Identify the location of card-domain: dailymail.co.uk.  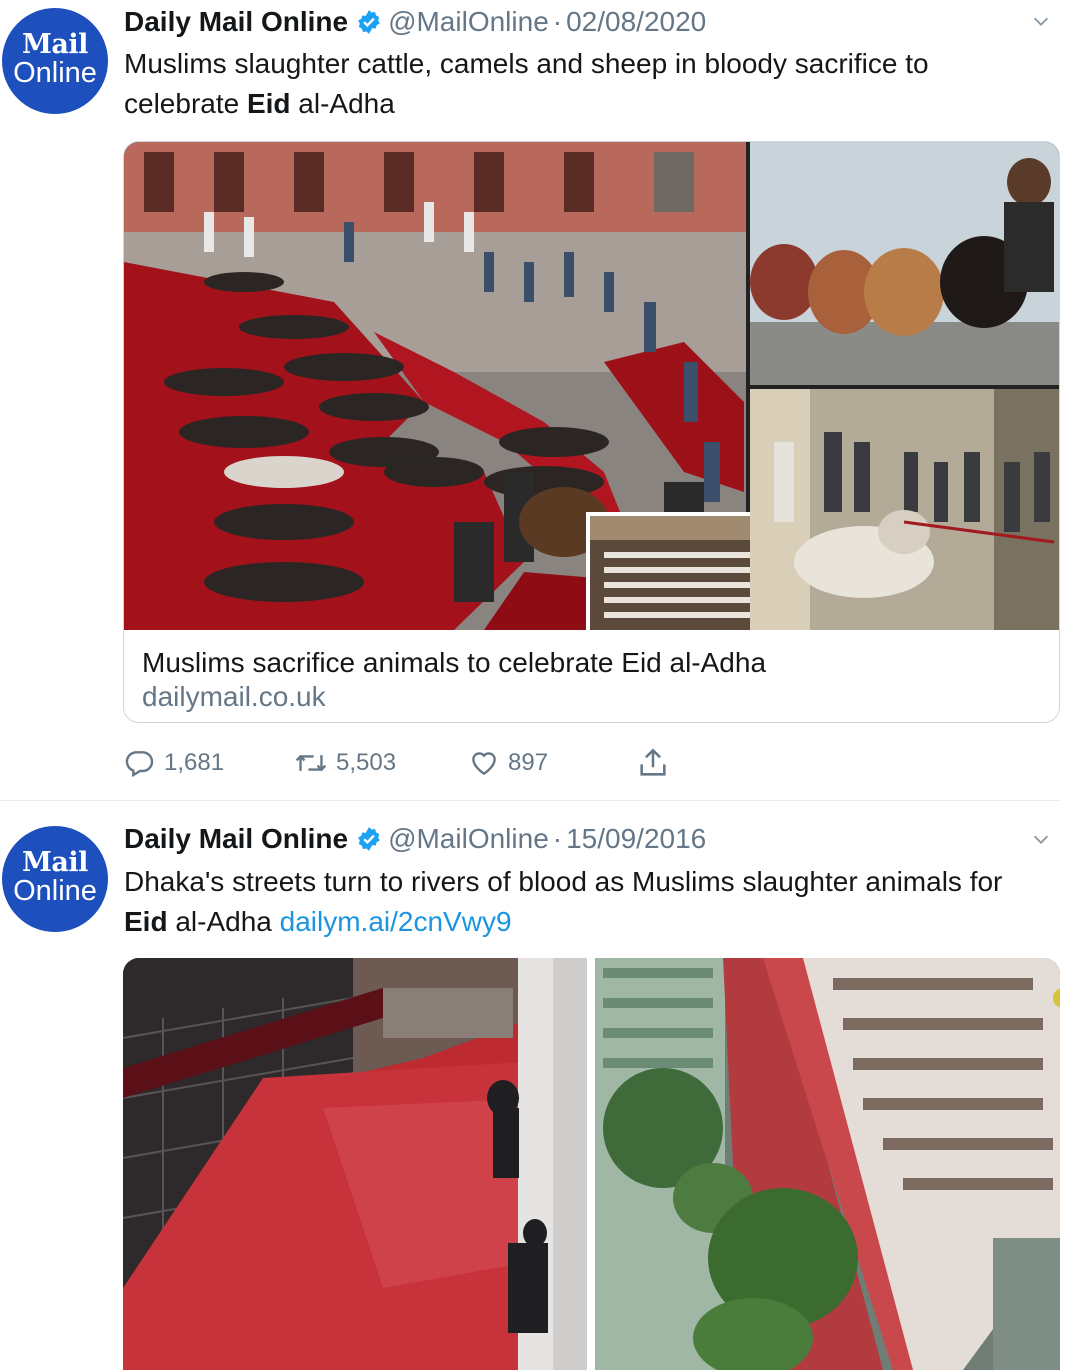
(234, 696).